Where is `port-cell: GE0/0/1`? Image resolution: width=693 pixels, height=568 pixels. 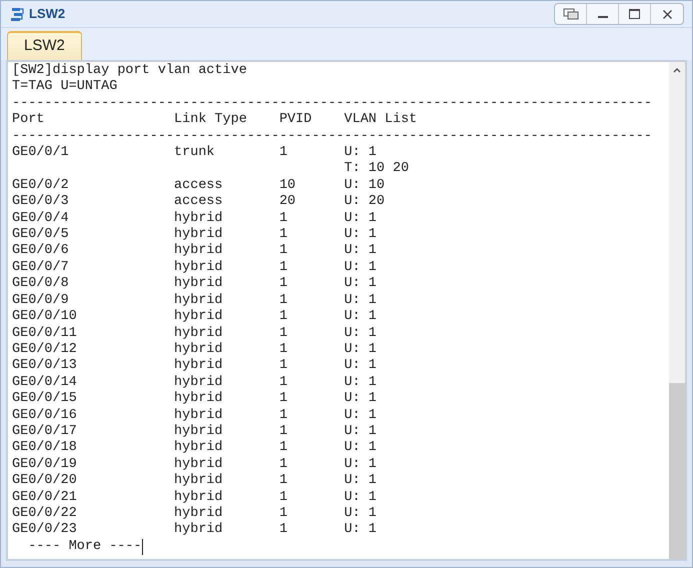 port-cell: GE0/0/1 is located at coordinates (40, 153).